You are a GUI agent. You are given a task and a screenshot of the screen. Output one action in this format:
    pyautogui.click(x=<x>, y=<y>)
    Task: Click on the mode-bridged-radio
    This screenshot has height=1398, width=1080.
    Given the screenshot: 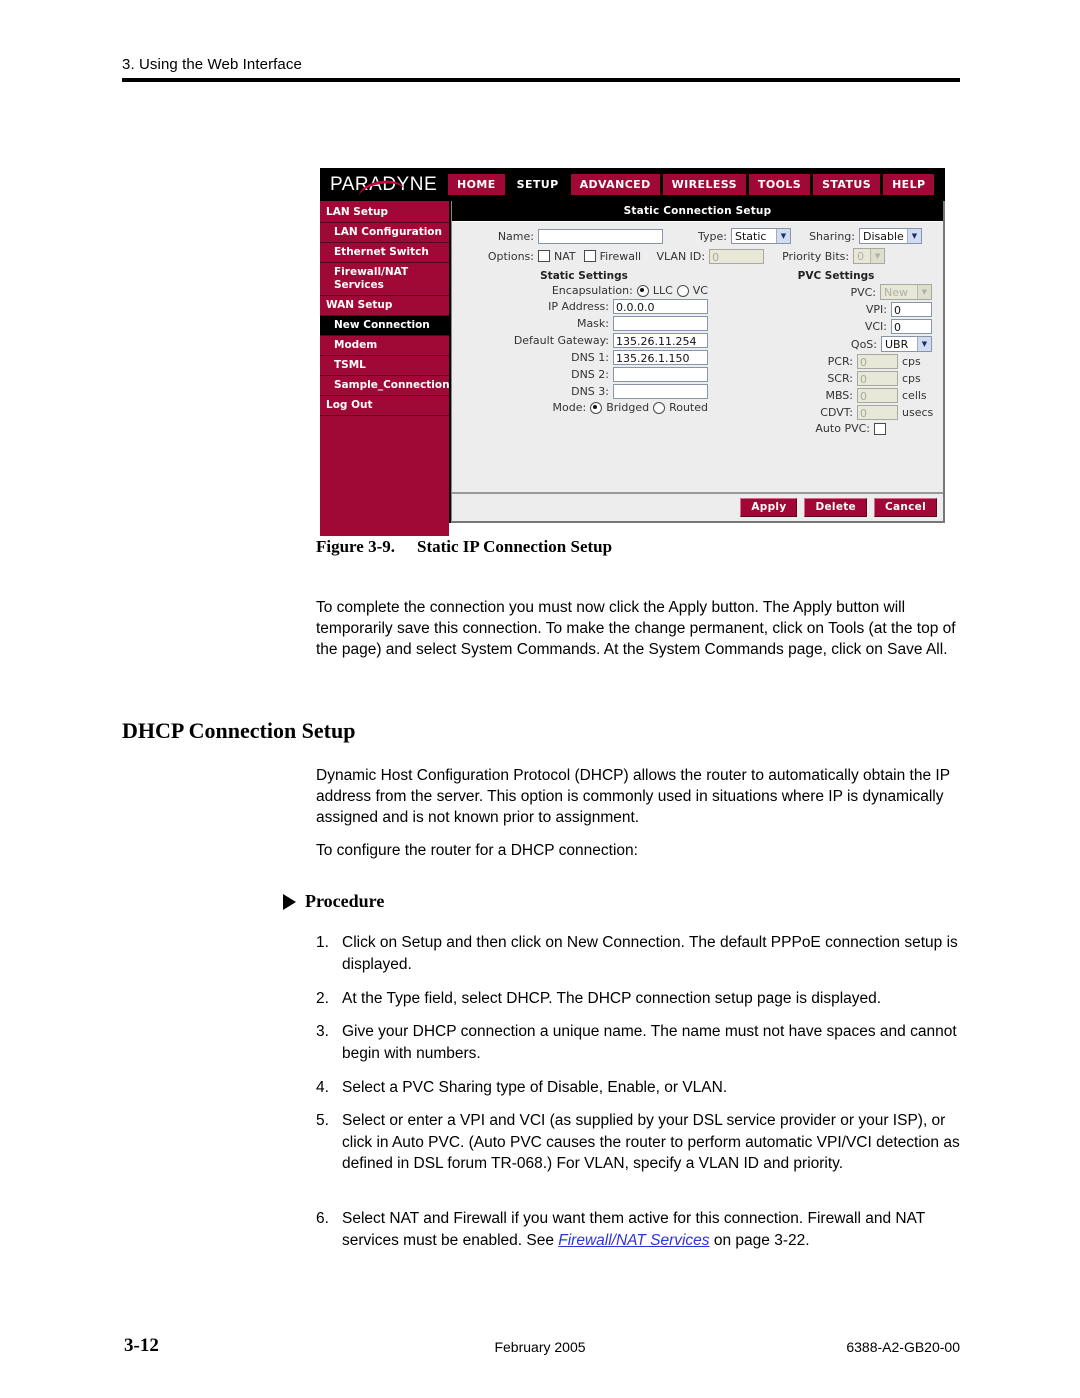 What is the action you would take?
    pyautogui.click(x=596, y=407)
    